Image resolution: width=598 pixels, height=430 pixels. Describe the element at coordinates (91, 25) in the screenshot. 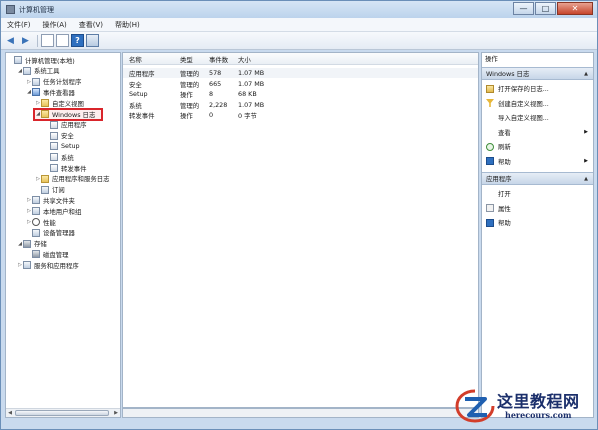

I see `menu-view: 查看(V)` at that location.